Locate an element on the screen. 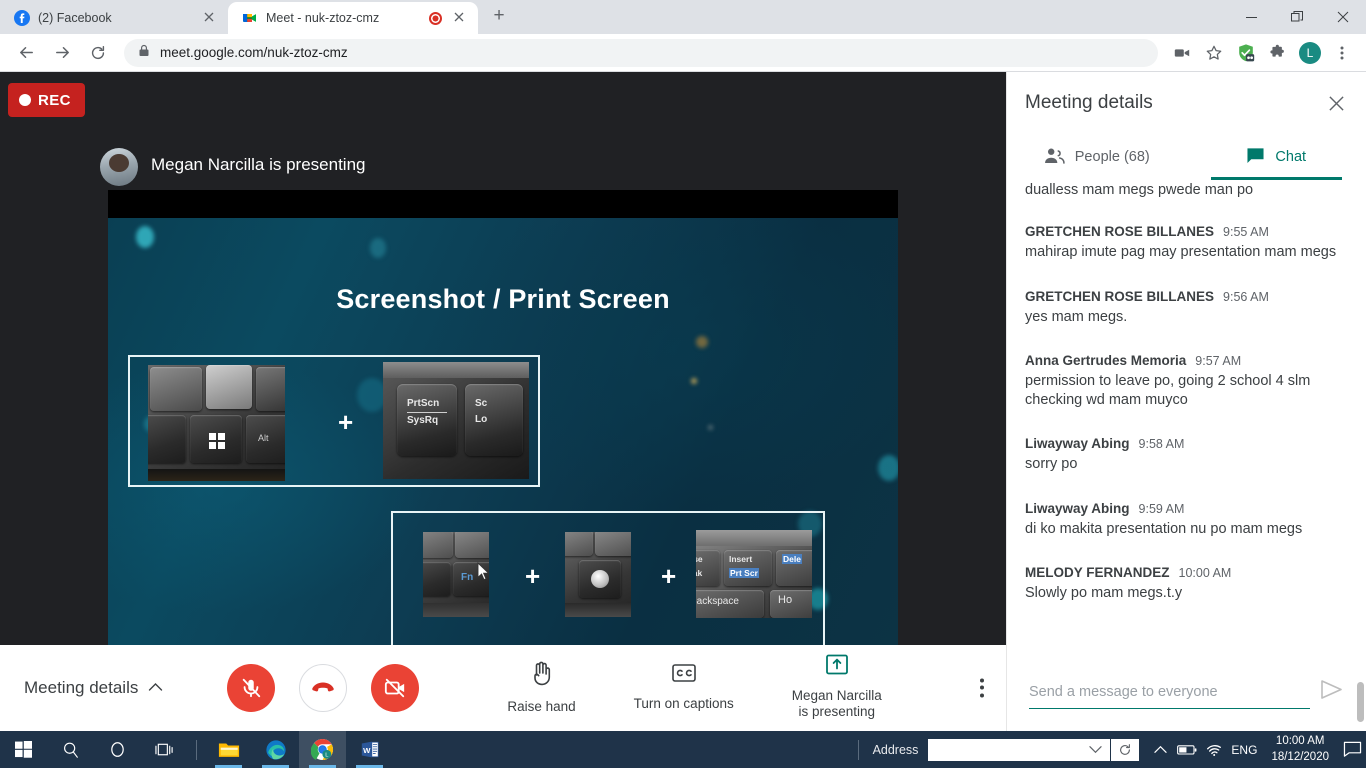 This screenshot has width=1366, height=768. extensions-puzzle-icon is located at coordinates (1278, 53).